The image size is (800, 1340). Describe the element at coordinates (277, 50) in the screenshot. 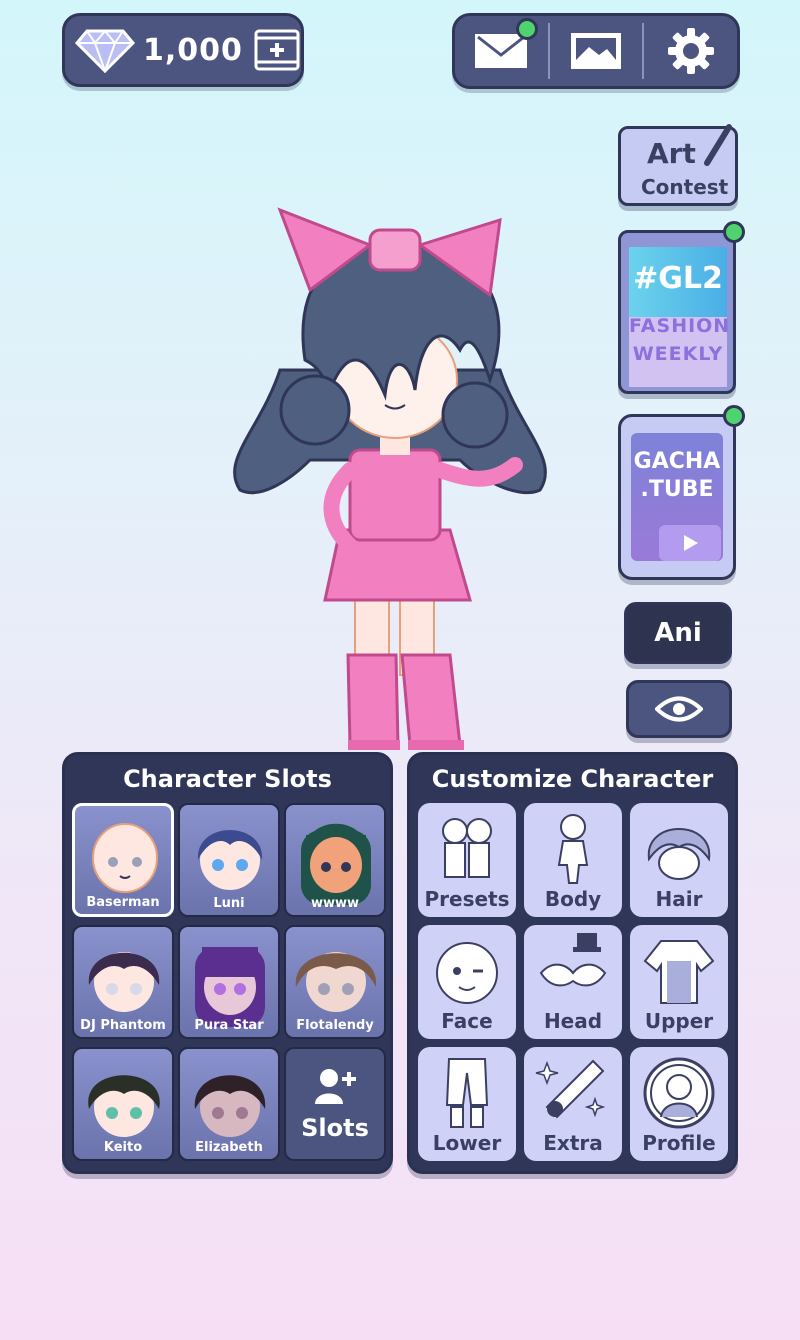

I see `video-plus-icon` at that location.